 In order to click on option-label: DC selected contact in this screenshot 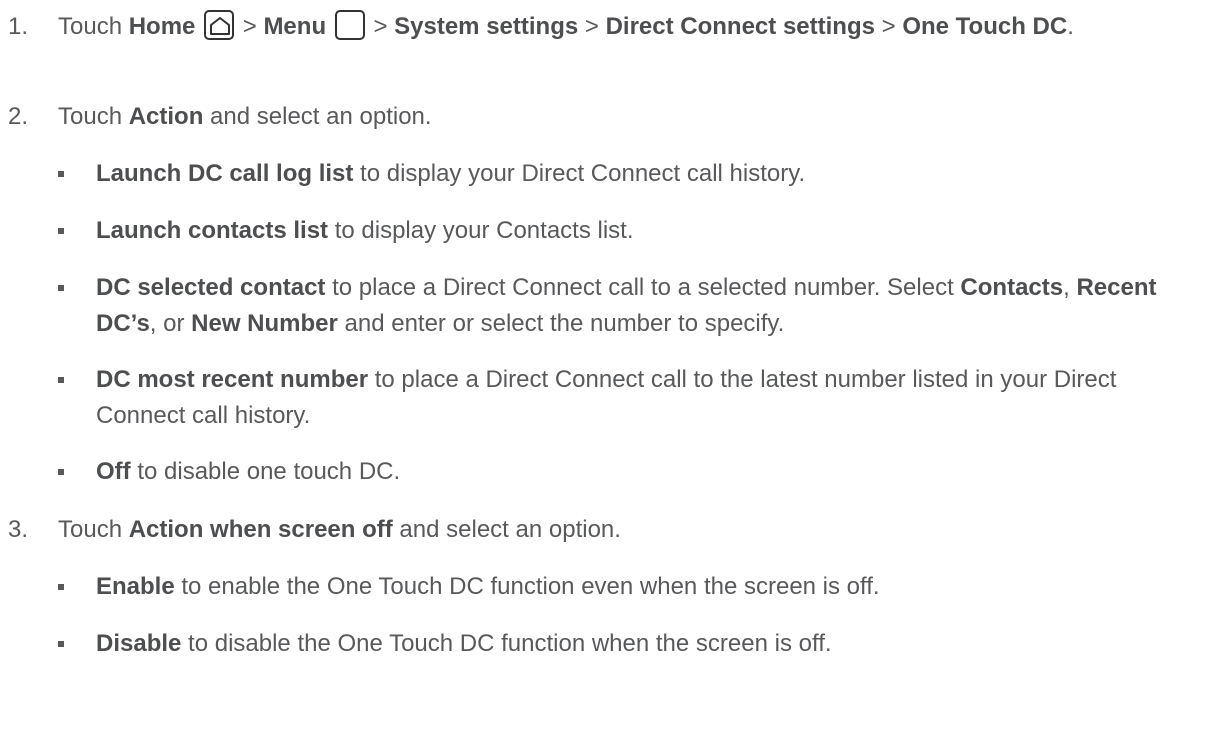, I will do `click(211, 287)`.